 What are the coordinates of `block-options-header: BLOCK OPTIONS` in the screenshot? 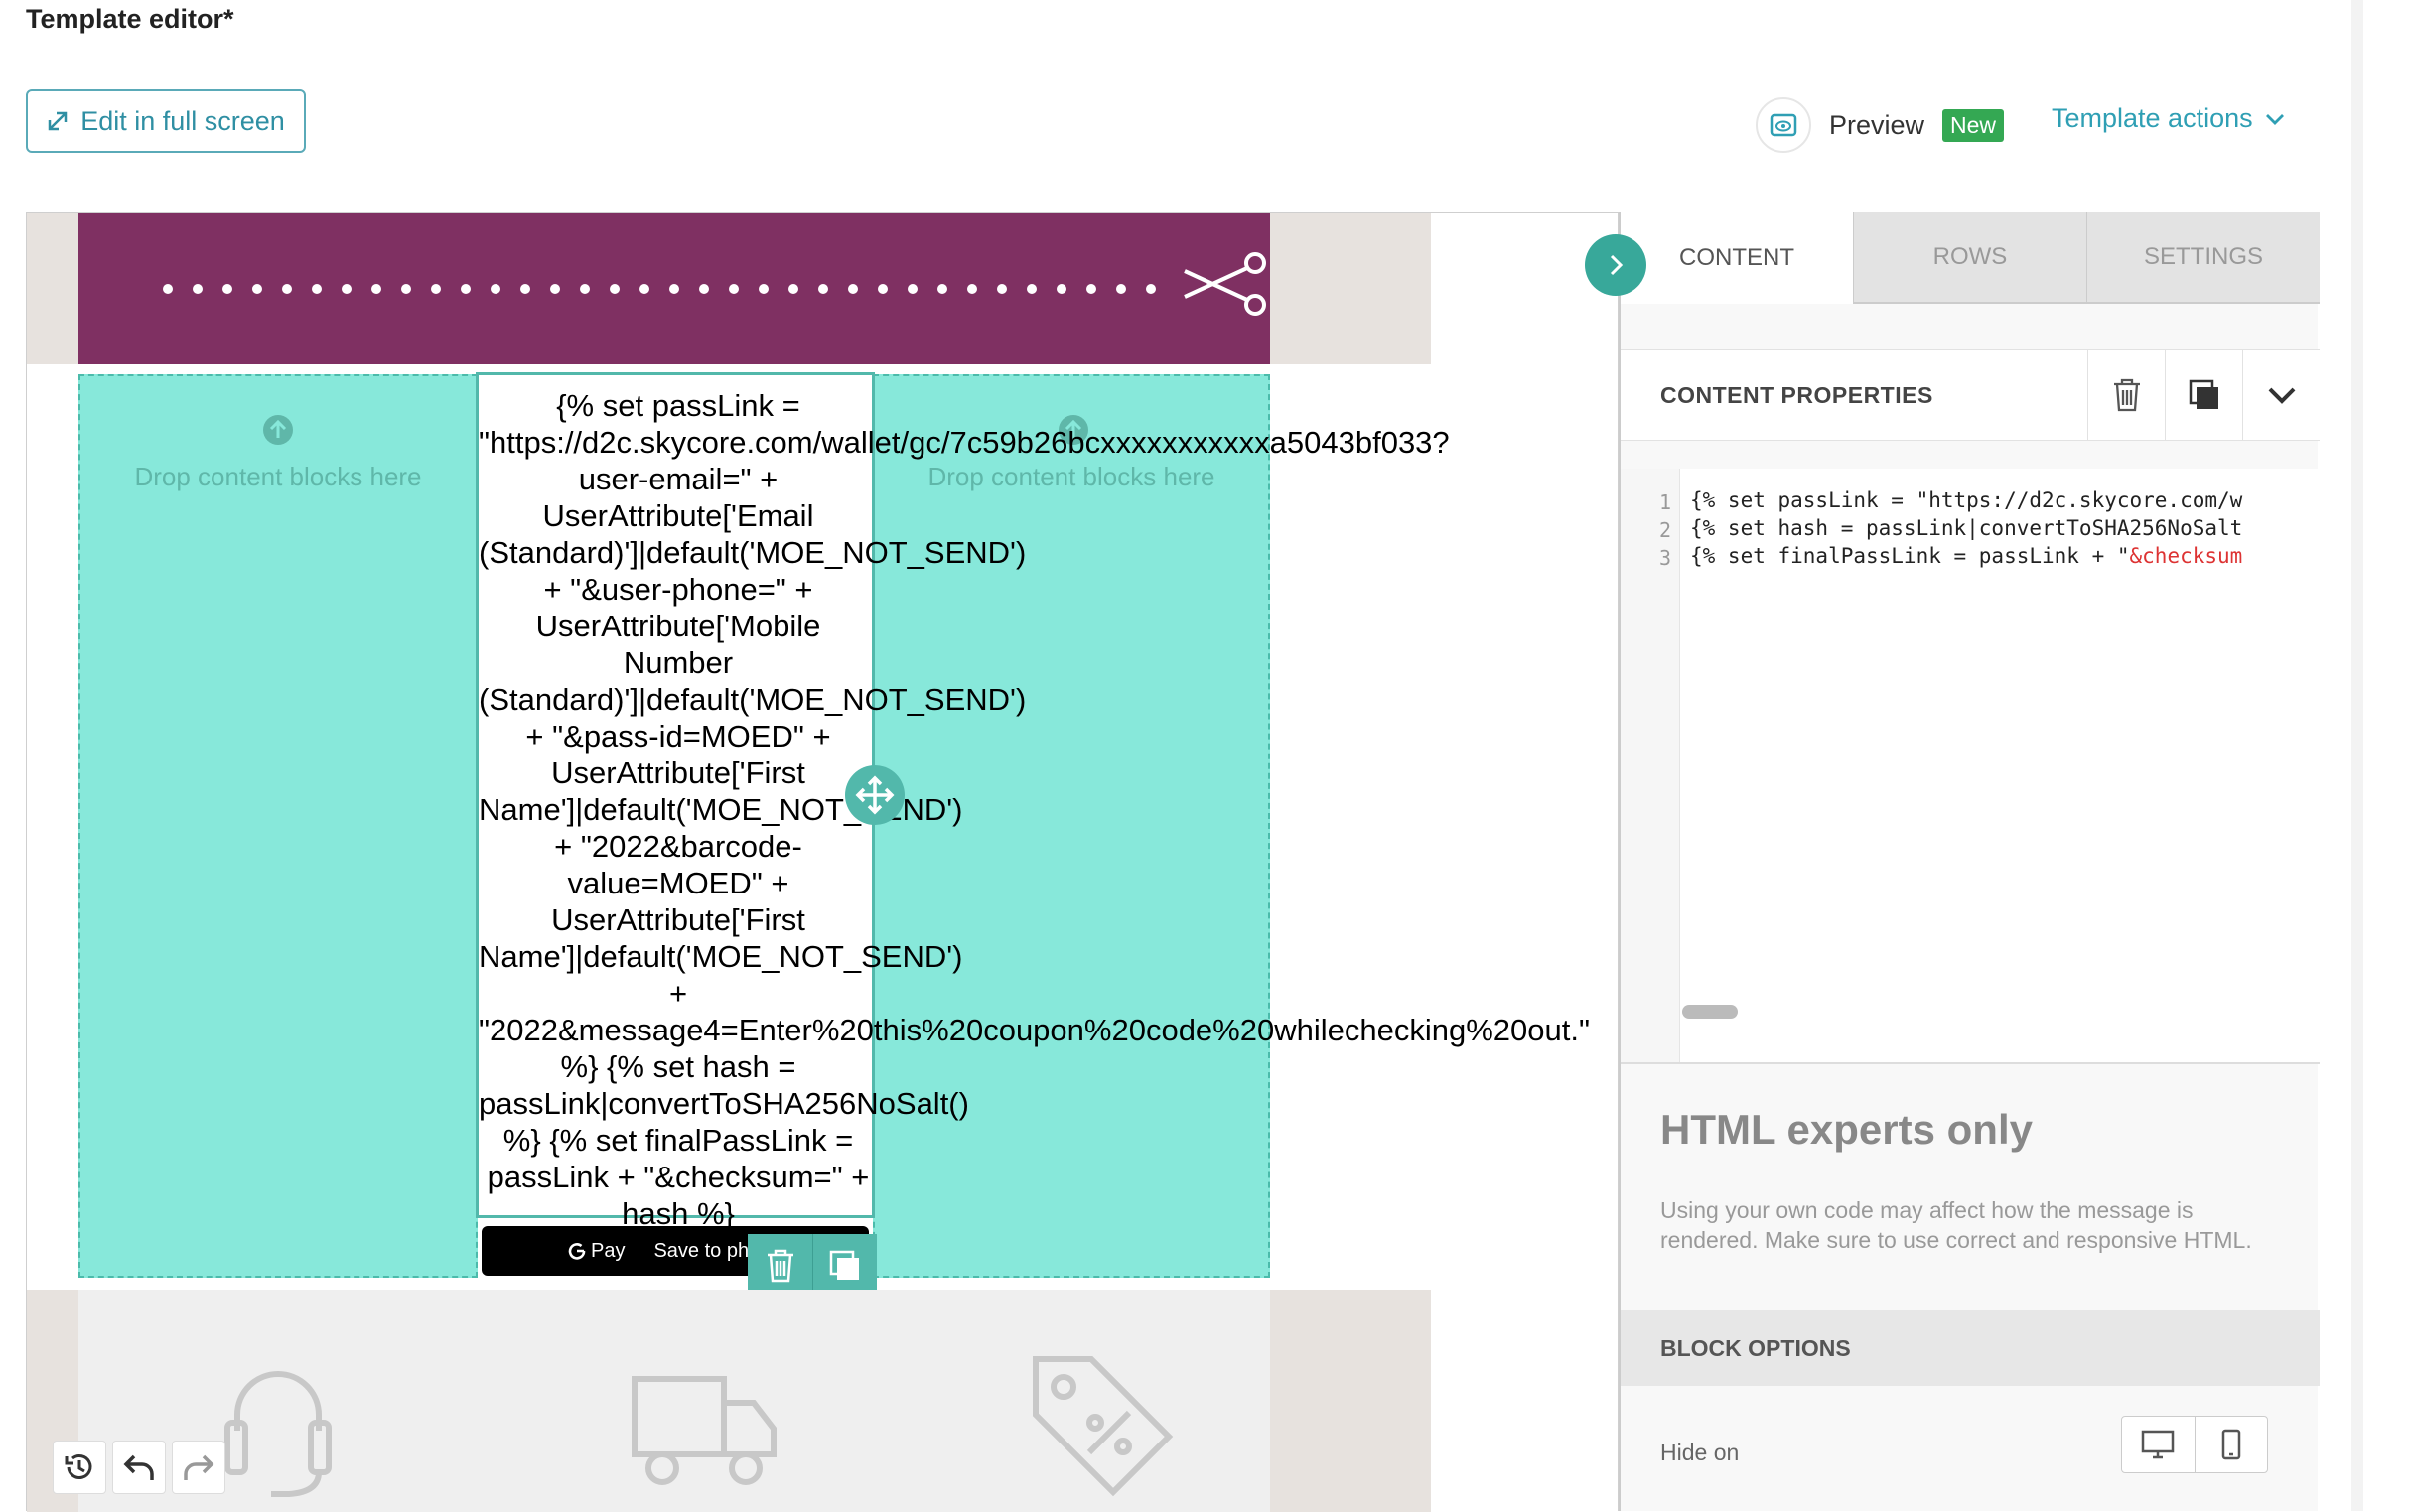 It's located at (1970, 1348).